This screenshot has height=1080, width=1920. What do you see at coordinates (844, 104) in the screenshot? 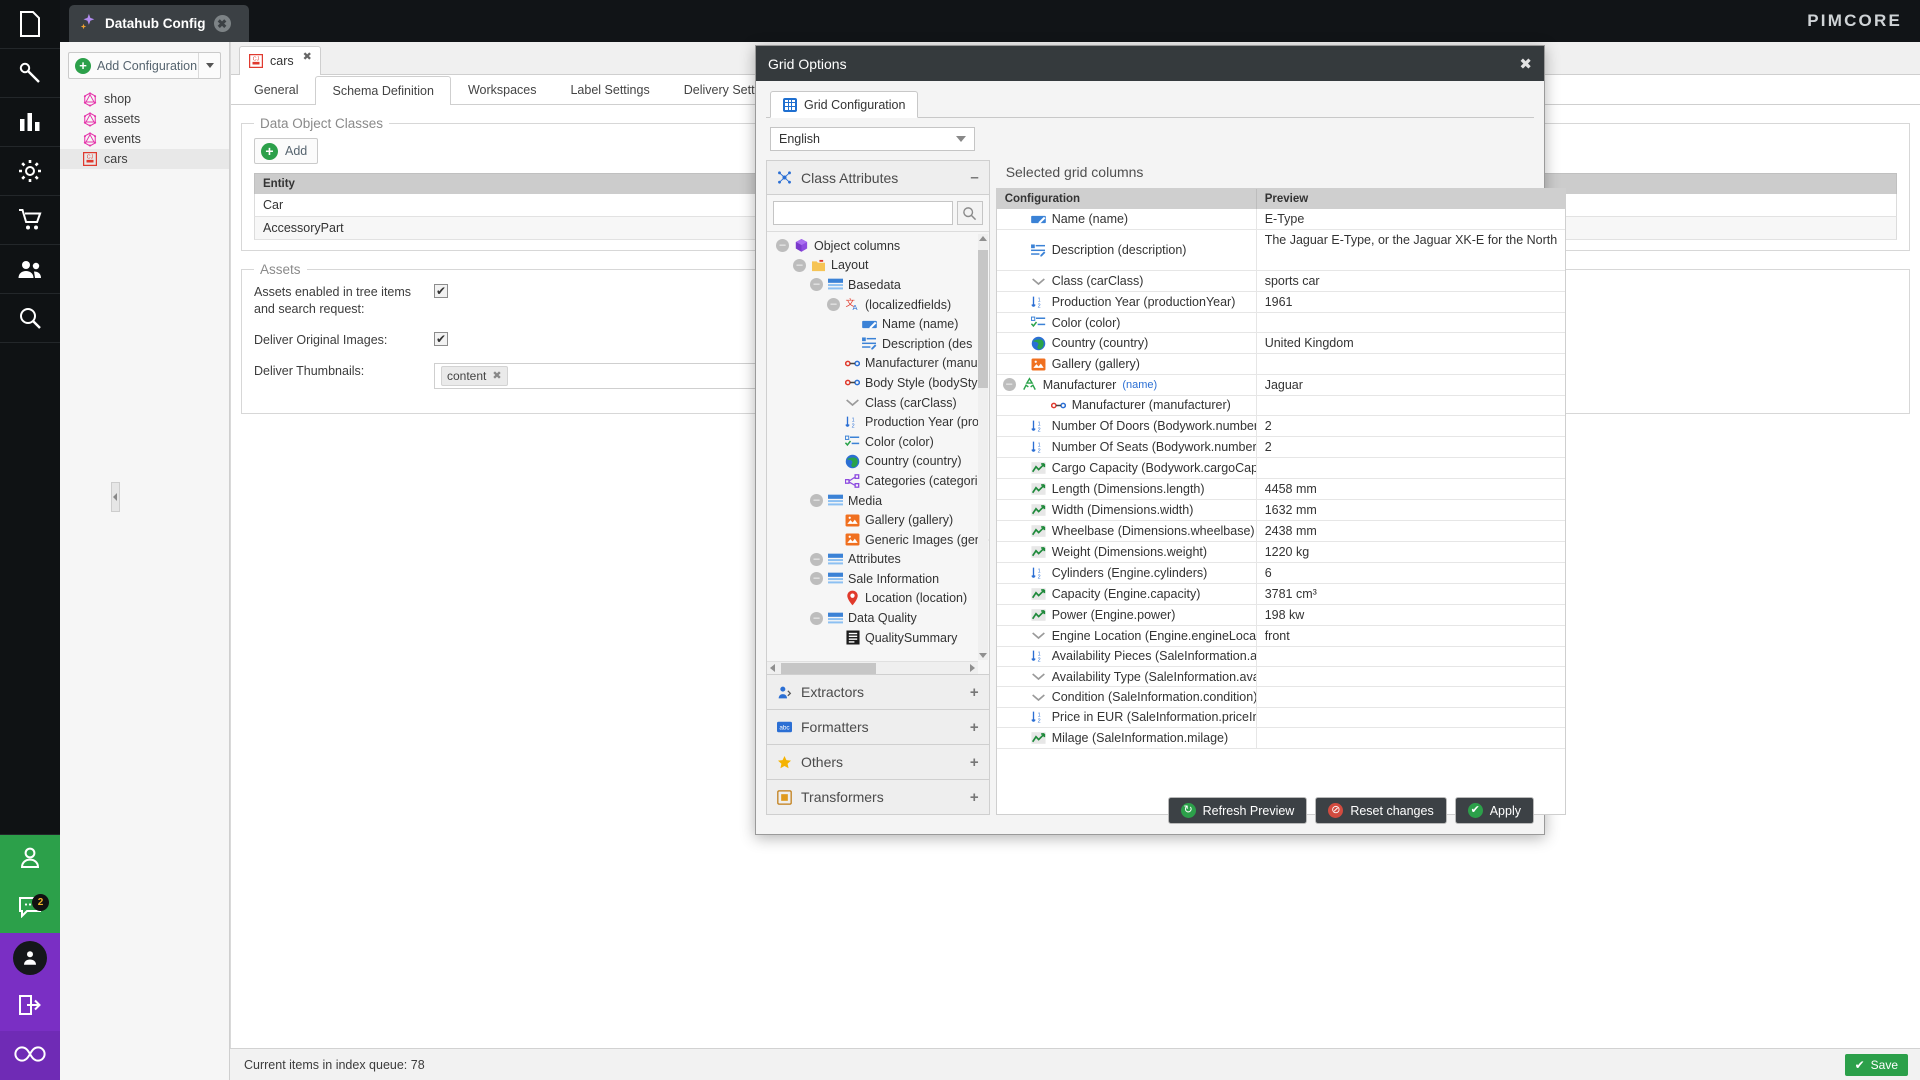
I see `tab-grid-configuration: Grid Configuration` at bounding box center [844, 104].